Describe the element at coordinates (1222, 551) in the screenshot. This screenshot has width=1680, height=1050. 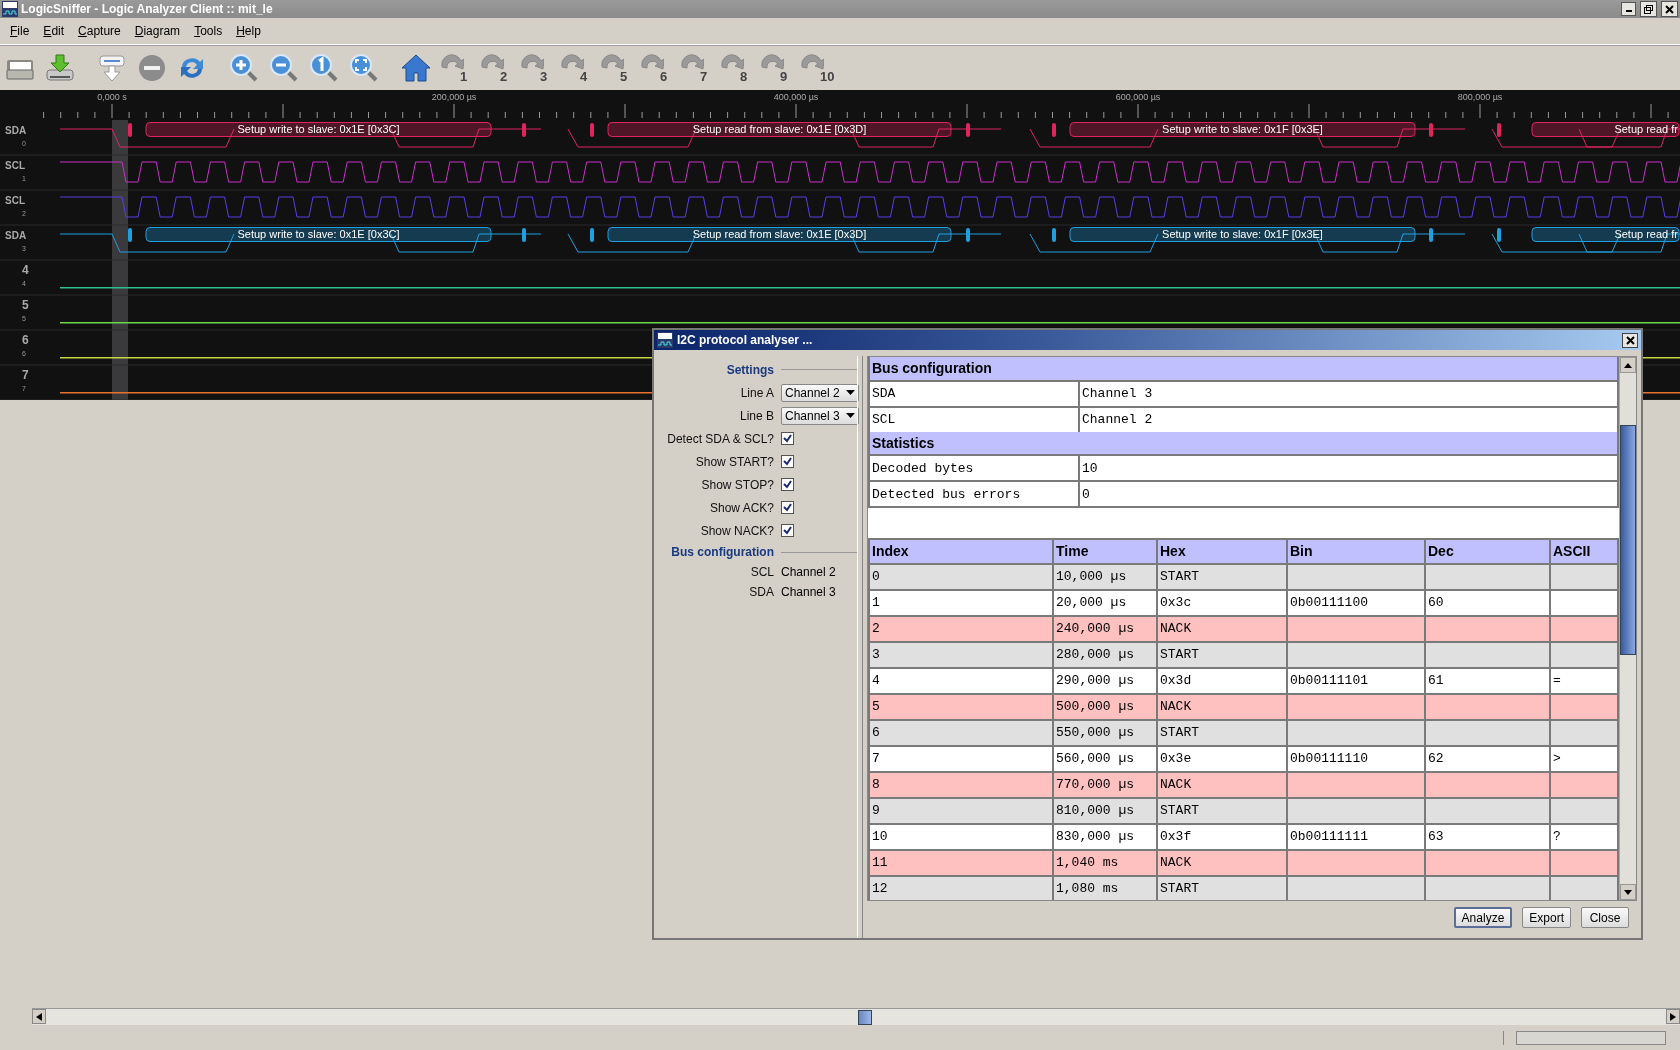
I see `column-header: Hex` at that location.